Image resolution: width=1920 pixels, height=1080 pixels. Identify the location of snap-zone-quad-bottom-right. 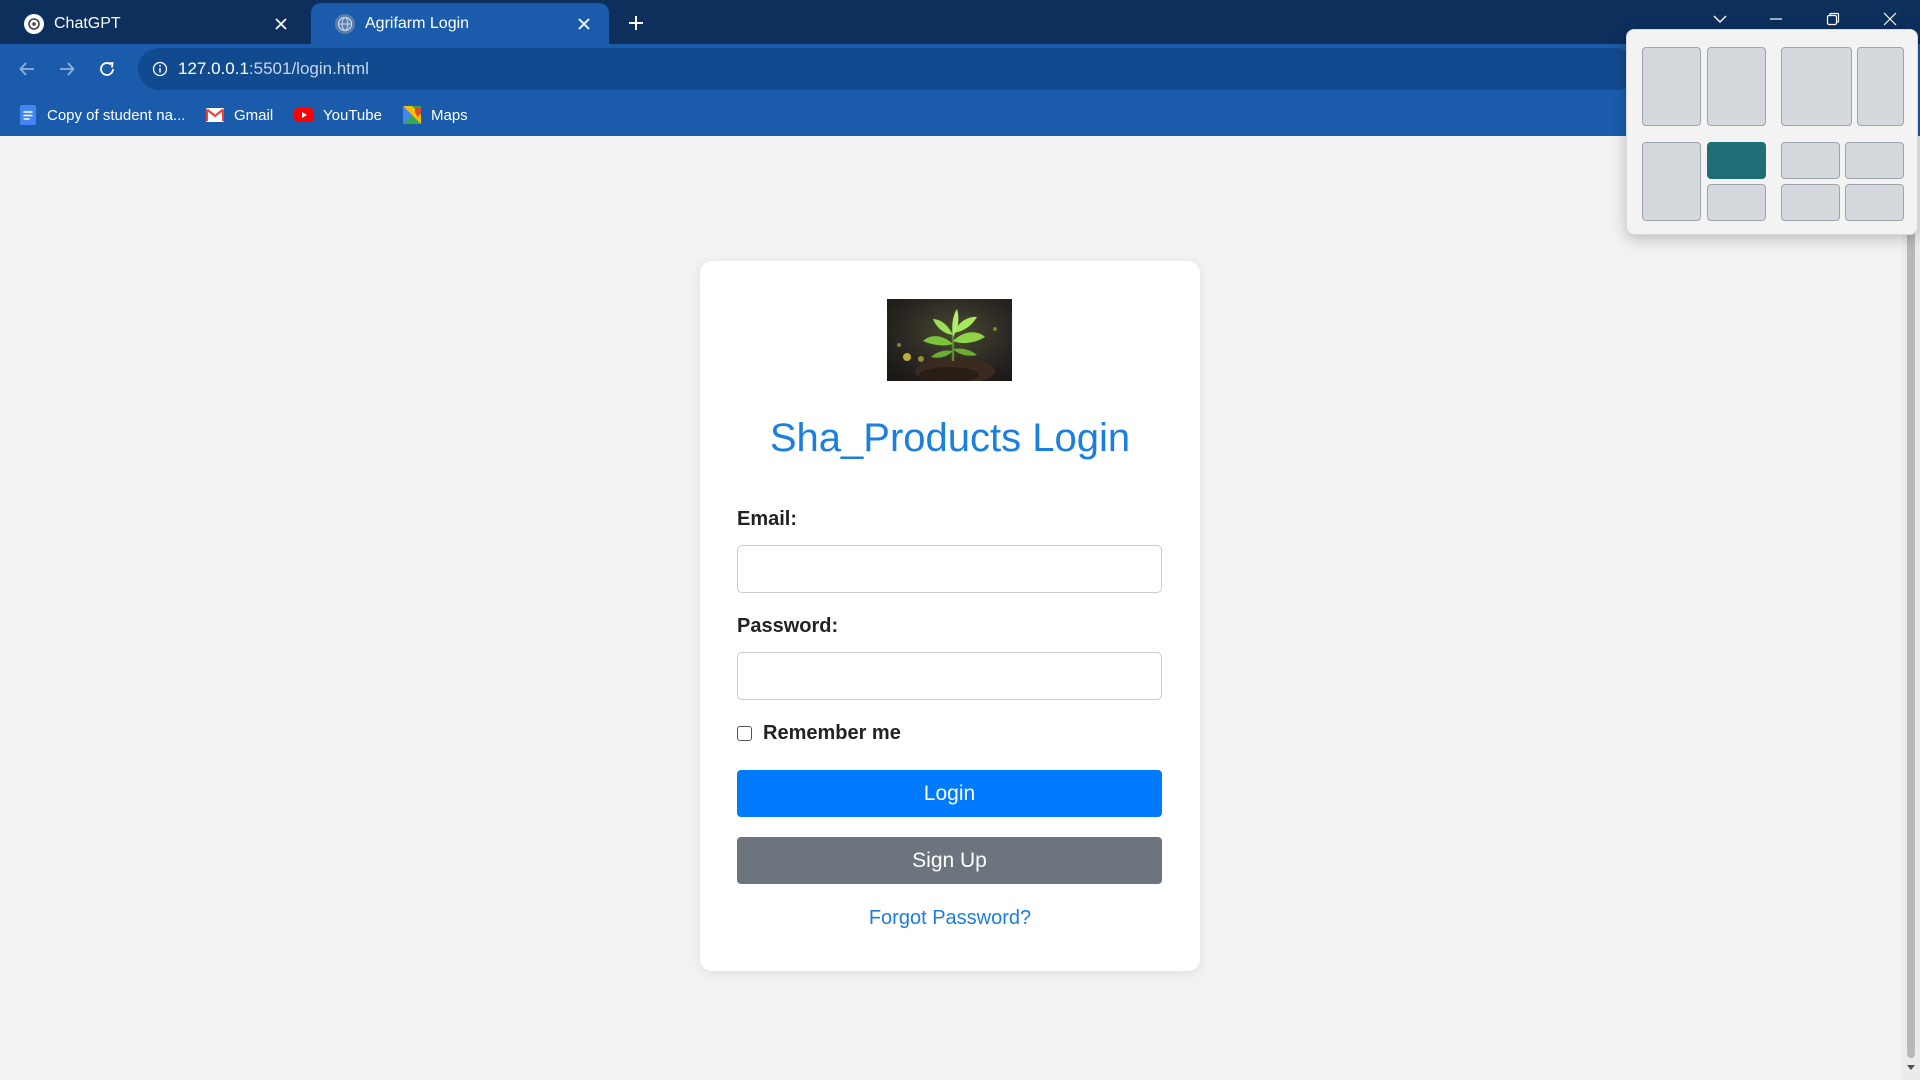
(1874, 202).